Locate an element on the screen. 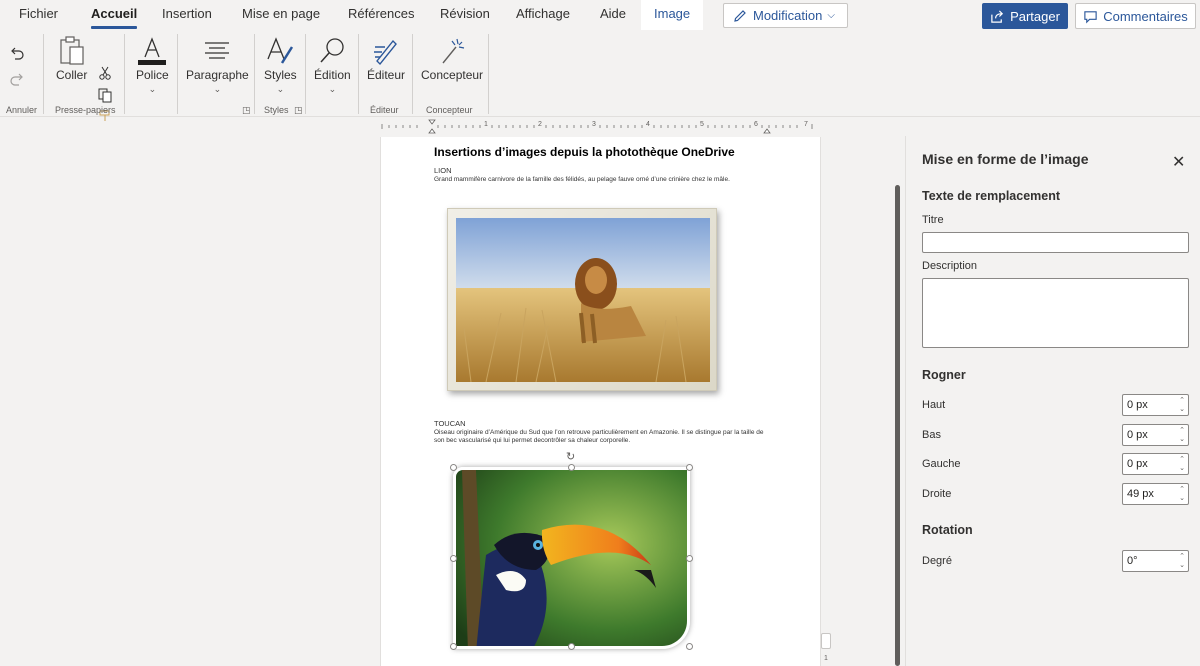 The height and width of the screenshot is (666, 1200). paste-button: Coller is located at coordinates (71, 58).